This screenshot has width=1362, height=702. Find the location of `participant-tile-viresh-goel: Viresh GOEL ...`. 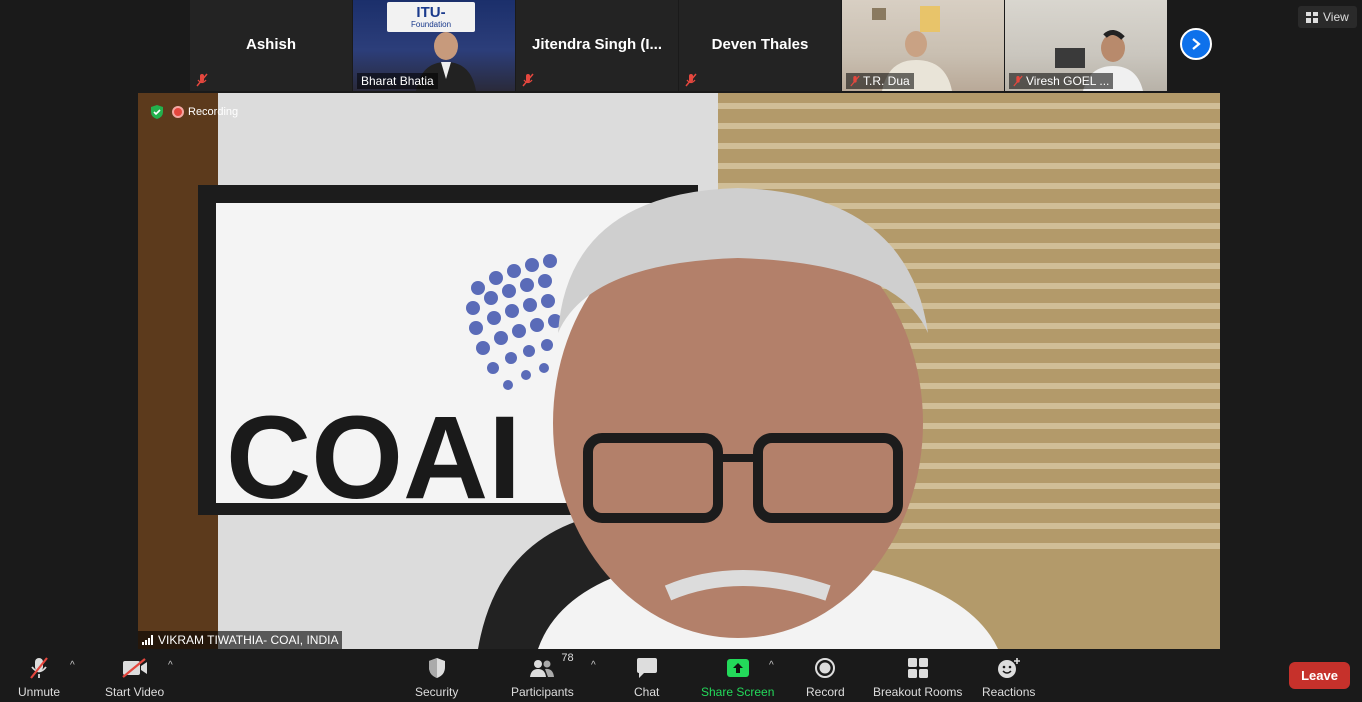

participant-tile-viresh-goel: Viresh GOEL ... is located at coordinates (1086, 45).